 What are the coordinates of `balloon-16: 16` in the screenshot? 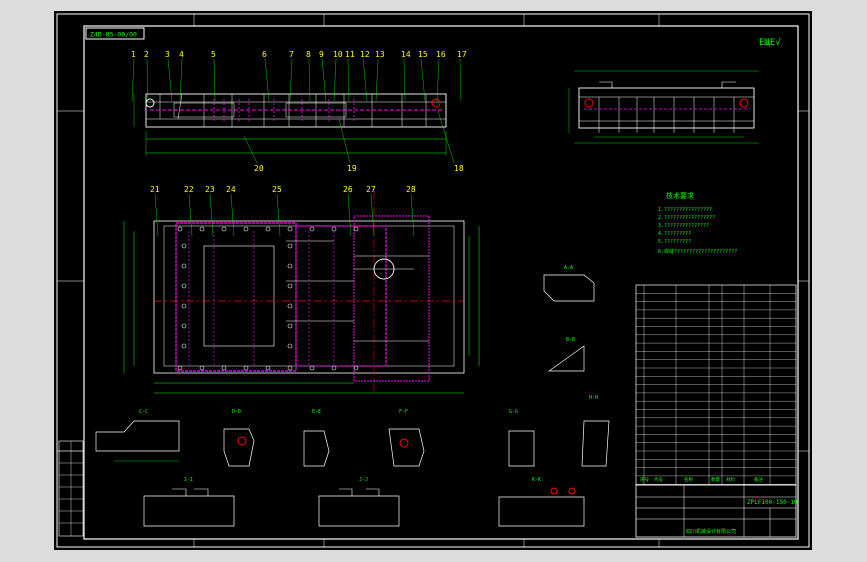 It's located at (441, 54).